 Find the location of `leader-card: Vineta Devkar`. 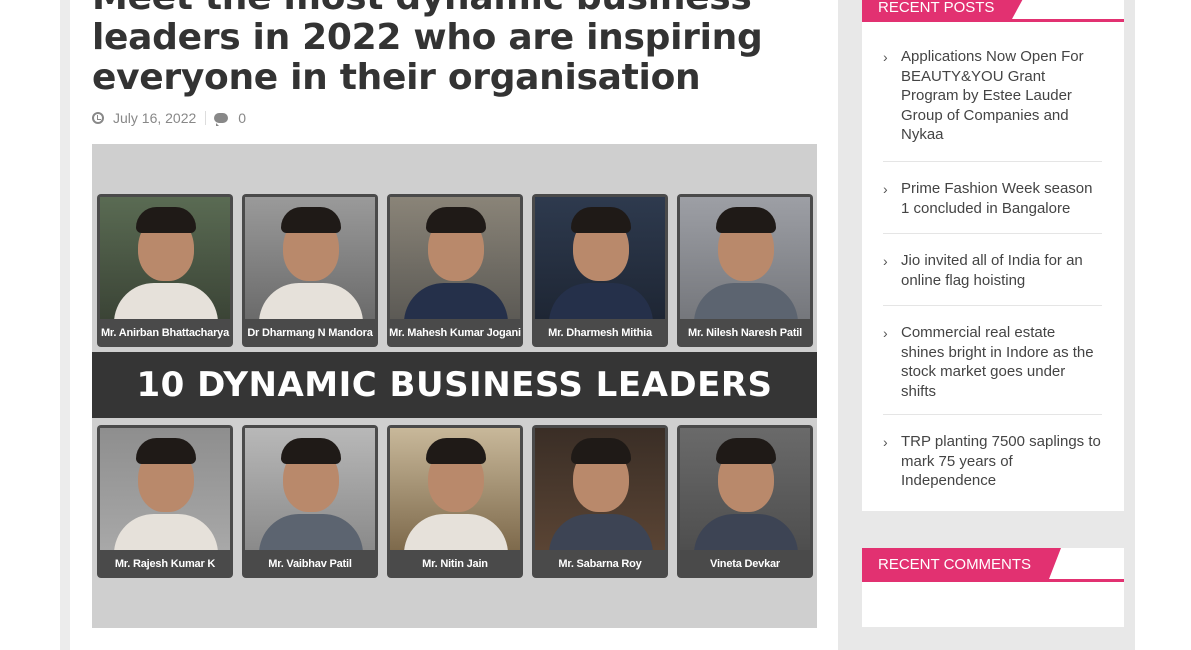

leader-card: Vineta Devkar is located at coordinates (745, 501).